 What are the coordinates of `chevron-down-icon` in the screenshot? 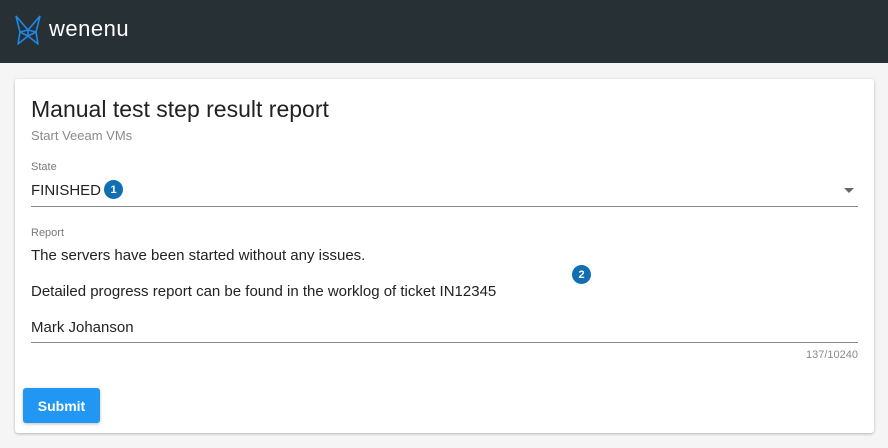 It's located at (849, 190).